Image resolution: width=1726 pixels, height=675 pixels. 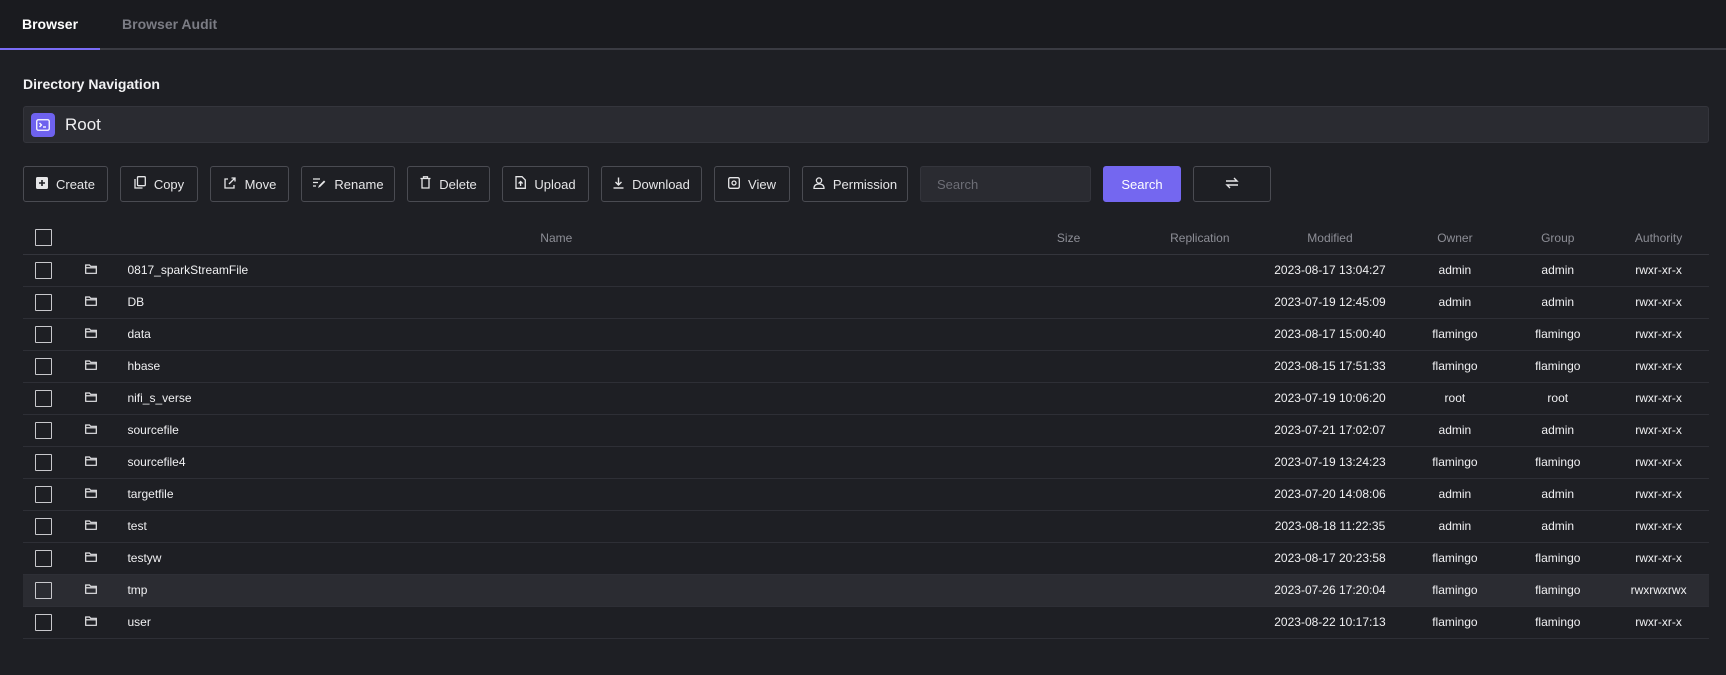 What do you see at coordinates (154, 398) in the screenshot?
I see `file-name-link: nifi_s_verse` at bounding box center [154, 398].